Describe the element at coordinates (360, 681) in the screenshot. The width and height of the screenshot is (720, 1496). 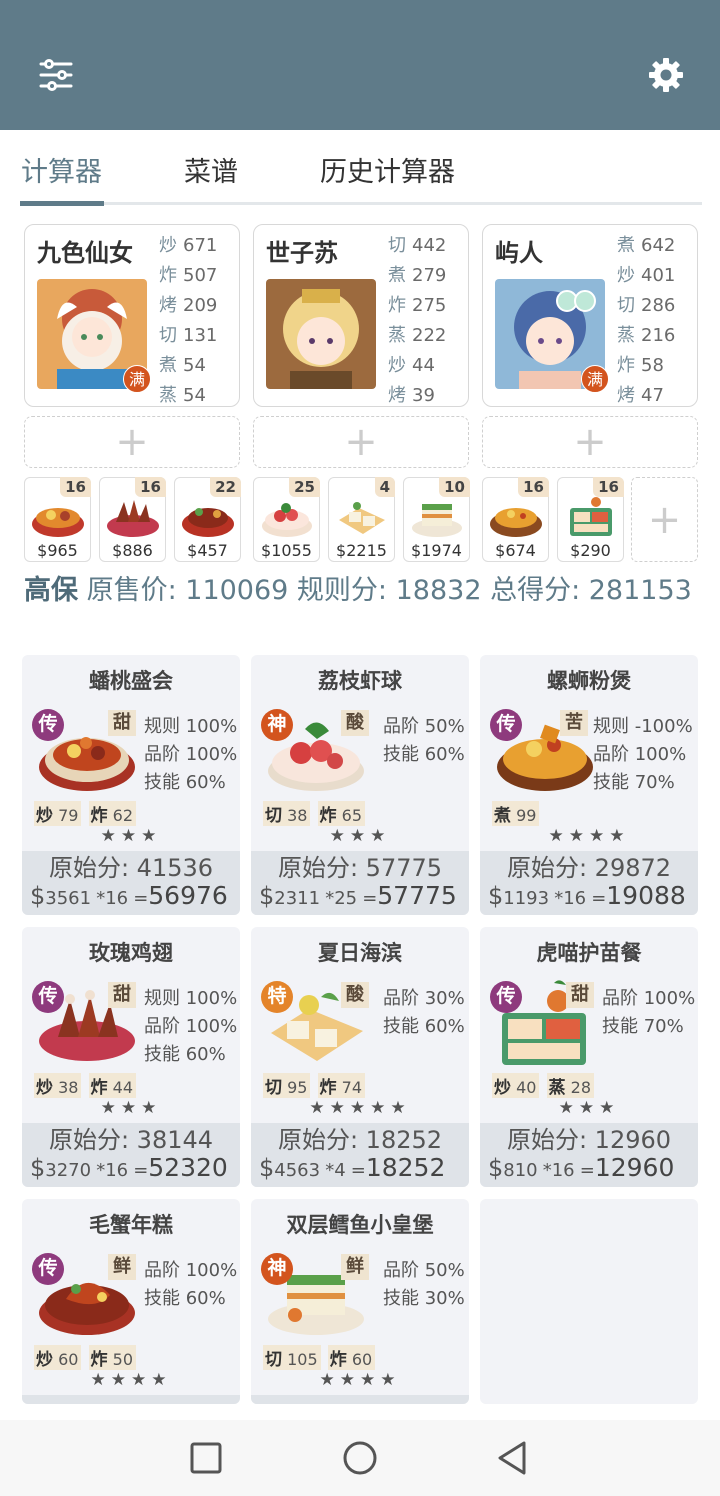
I see `recipe-title: 荔枝虾球` at that location.